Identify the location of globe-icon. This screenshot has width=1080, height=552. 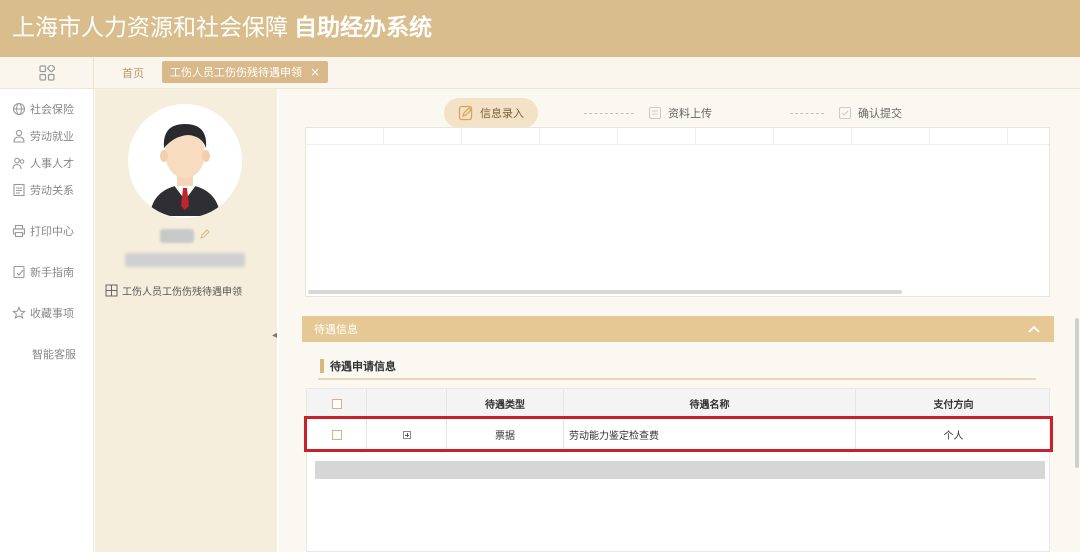
(19, 109).